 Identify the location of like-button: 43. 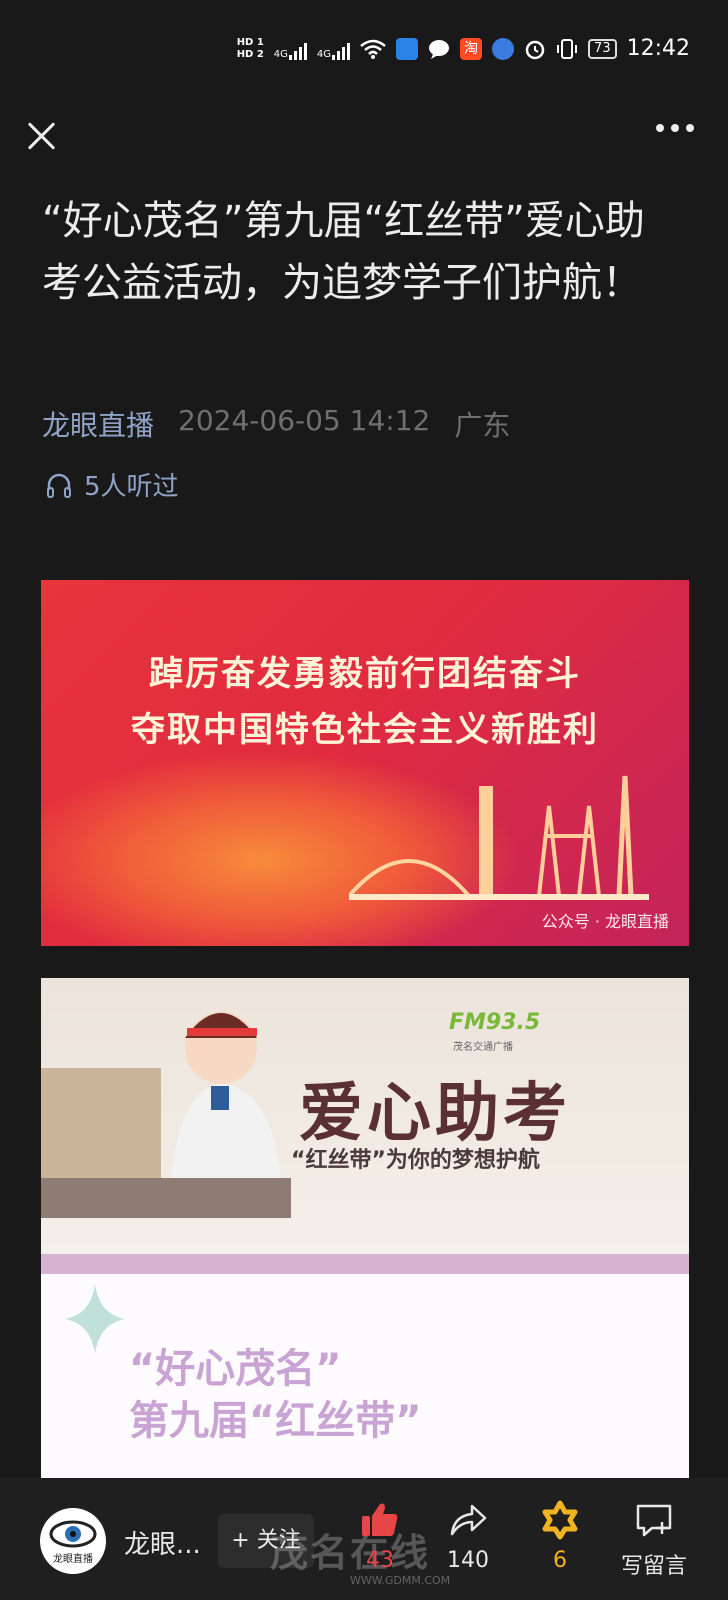
(380, 1536).